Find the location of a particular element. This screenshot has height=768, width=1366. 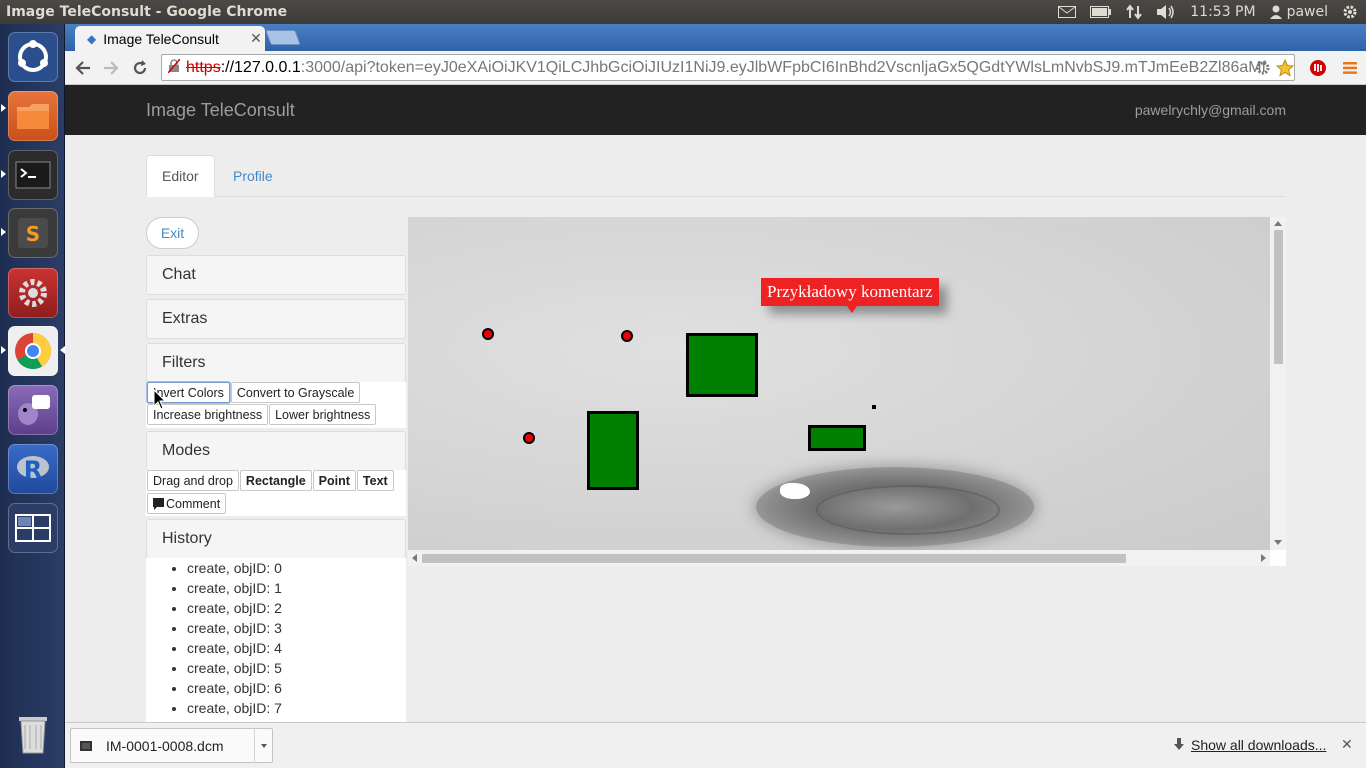

history-item: create, objID: 6 is located at coordinates (296, 688).